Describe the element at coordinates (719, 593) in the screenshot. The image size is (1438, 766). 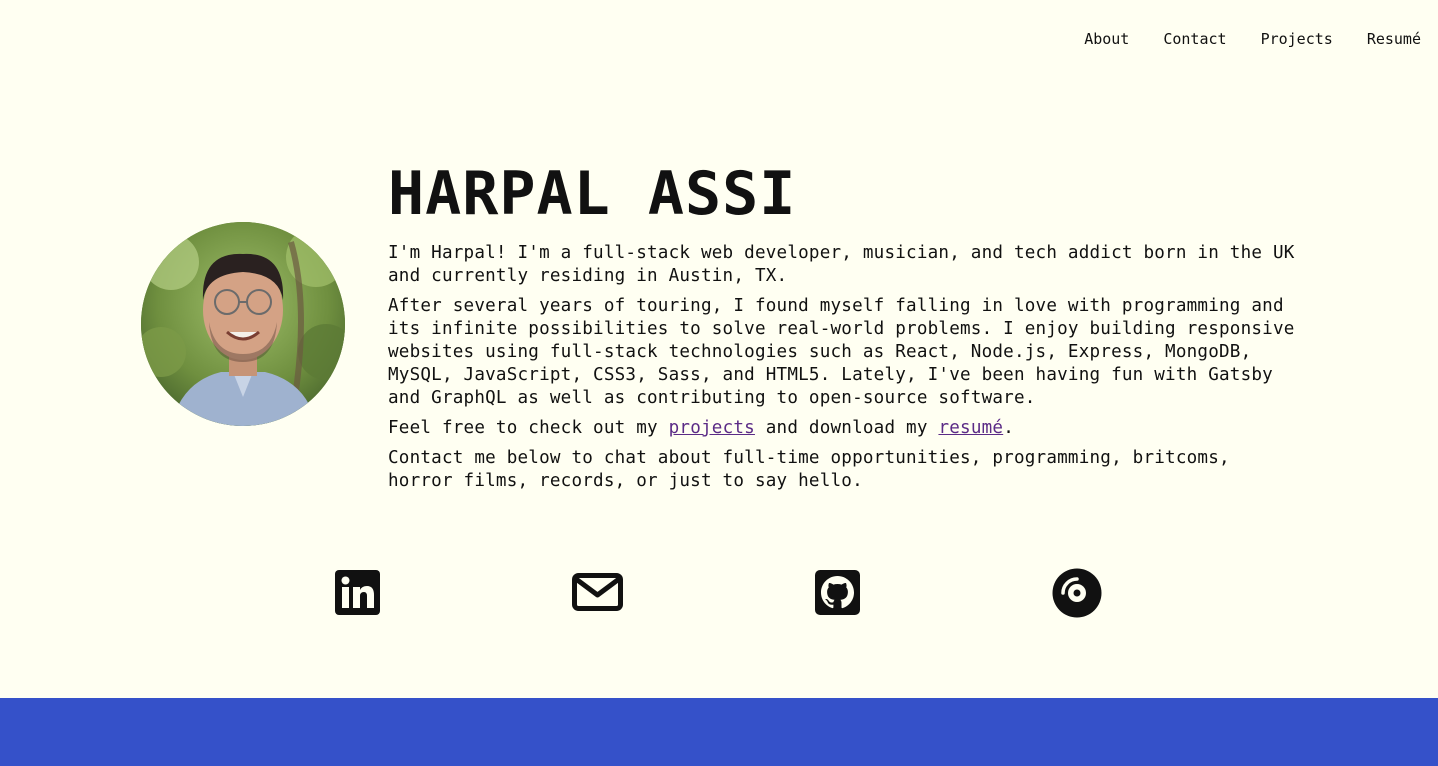
I see `social-links` at that location.